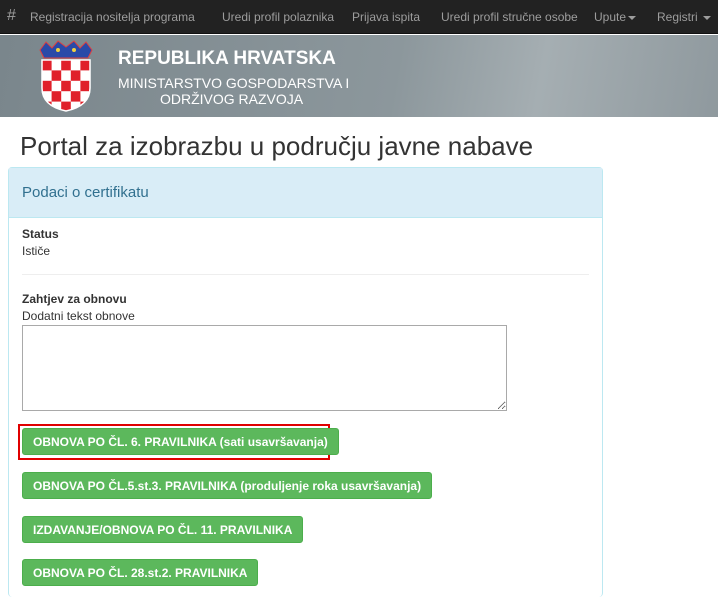 This screenshot has width=718, height=612. What do you see at coordinates (163, 529) in the screenshot?
I see `issue-renewal-cl11-button: IZDAVANJE/OBNOVA PO ČL. 11. PRAVILNIKA` at bounding box center [163, 529].